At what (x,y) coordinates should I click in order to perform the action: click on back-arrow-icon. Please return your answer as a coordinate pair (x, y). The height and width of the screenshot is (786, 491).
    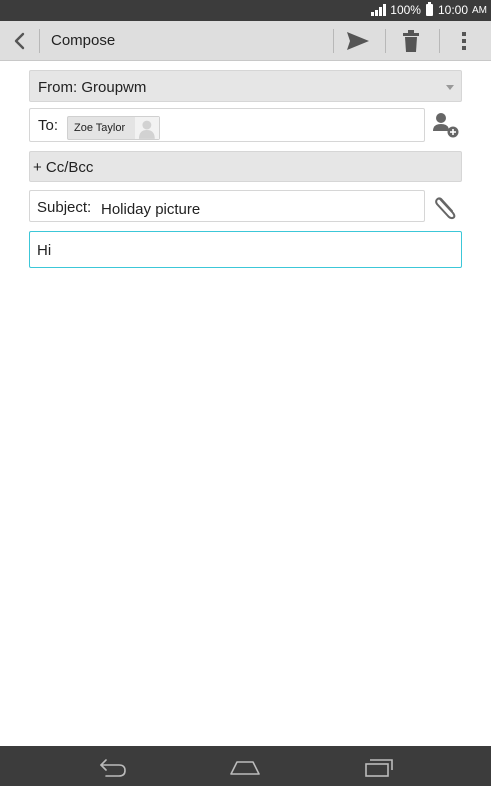
    Looking at the image, I should click on (113, 767).